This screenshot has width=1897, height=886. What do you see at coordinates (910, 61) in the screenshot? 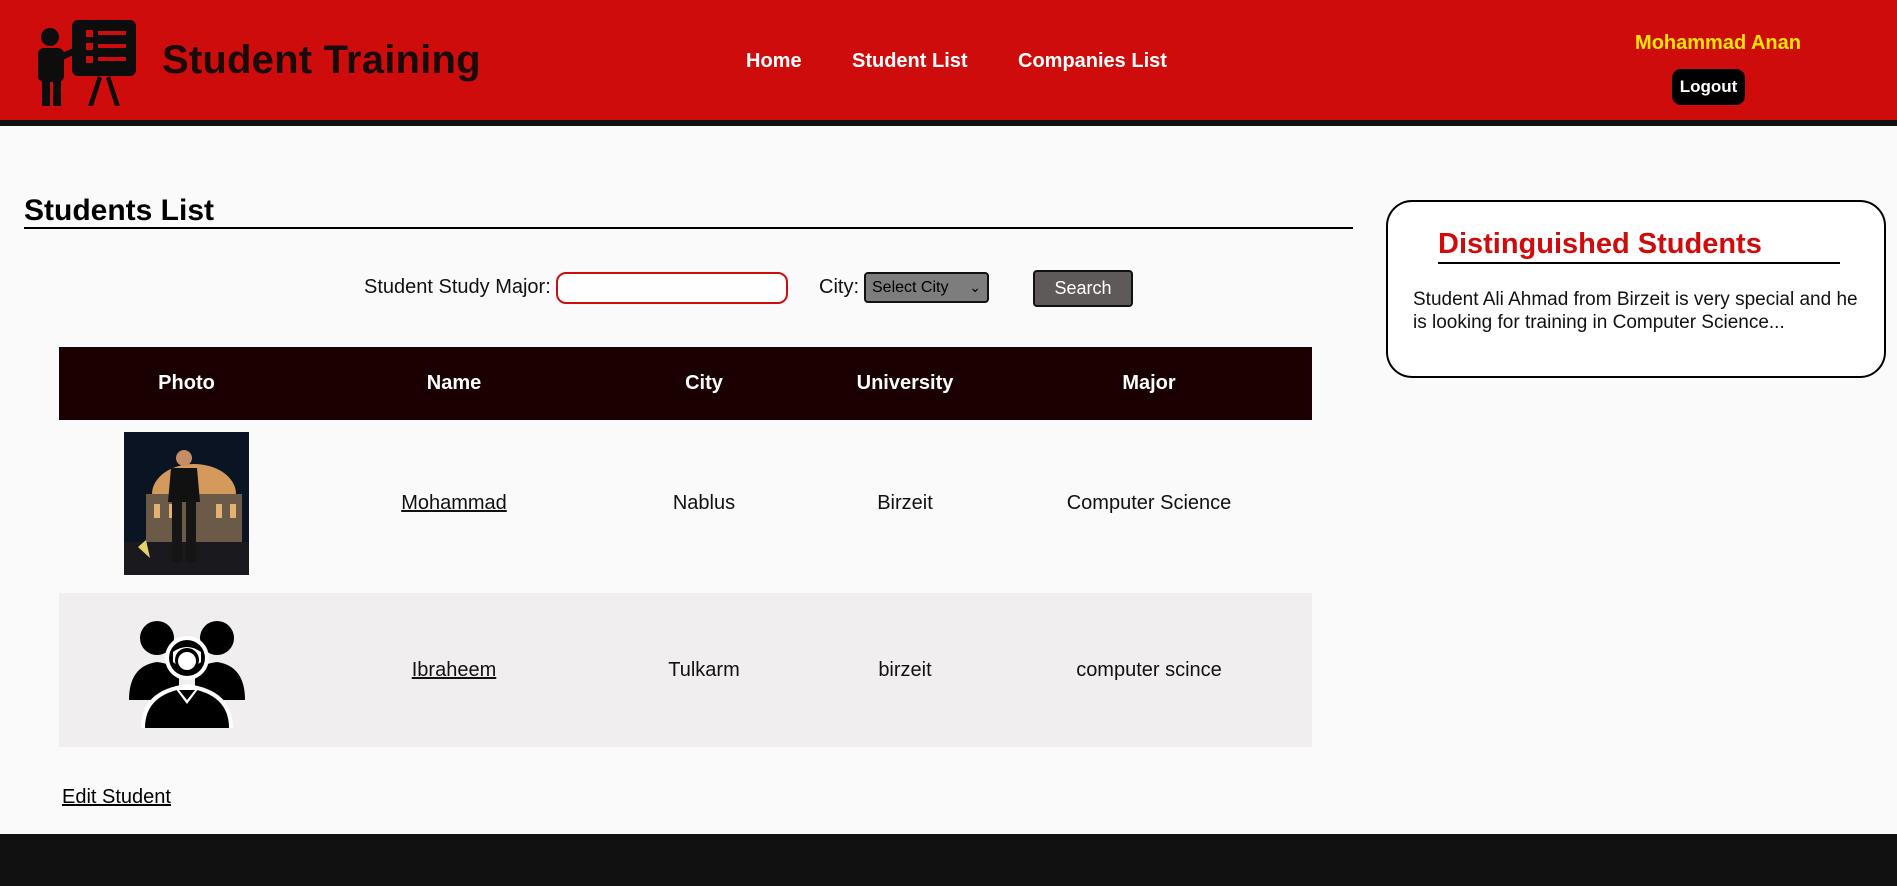
I see `nav-student-list: Student List` at bounding box center [910, 61].